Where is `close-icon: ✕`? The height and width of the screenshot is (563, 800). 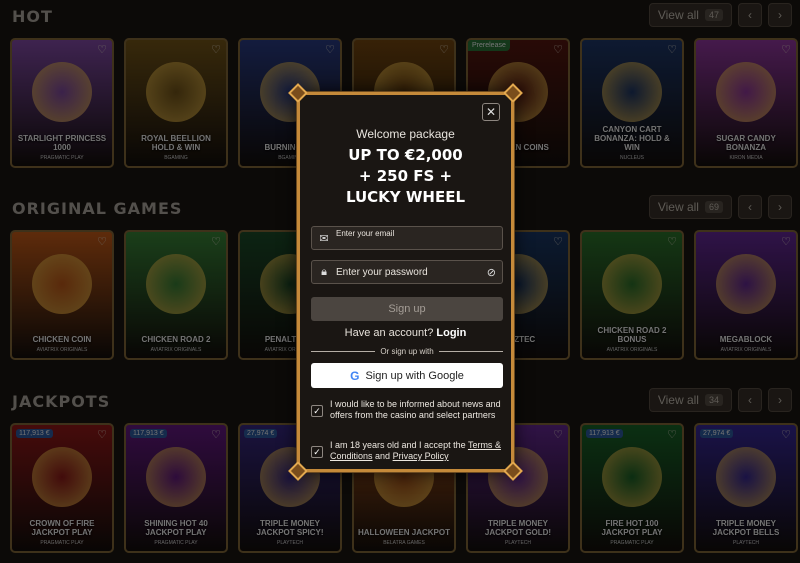 close-icon: ✕ is located at coordinates (491, 112).